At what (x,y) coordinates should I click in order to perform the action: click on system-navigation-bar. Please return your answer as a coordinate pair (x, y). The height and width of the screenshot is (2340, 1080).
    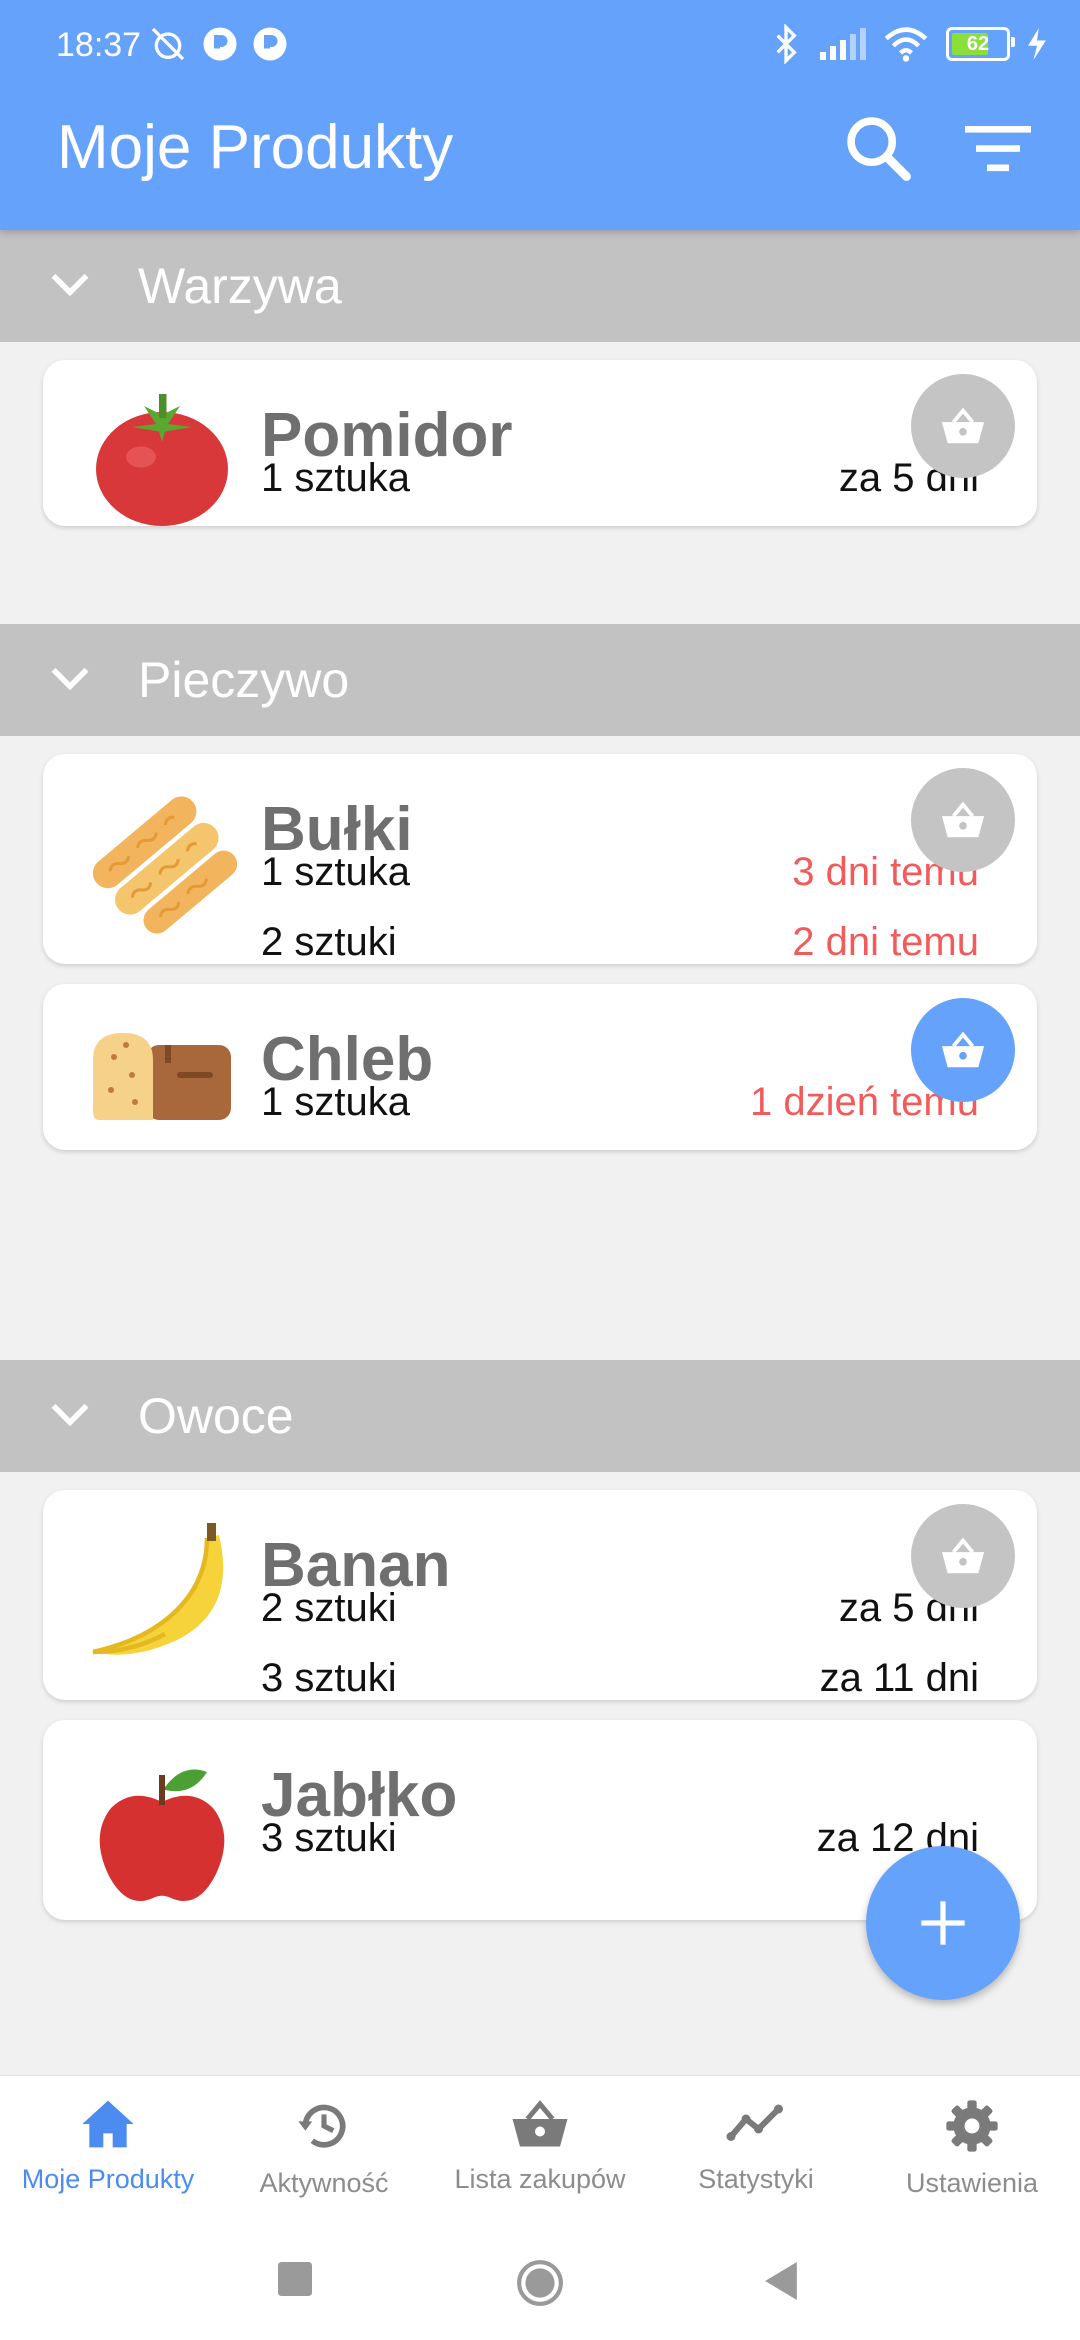
    Looking at the image, I should click on (540, 2280).